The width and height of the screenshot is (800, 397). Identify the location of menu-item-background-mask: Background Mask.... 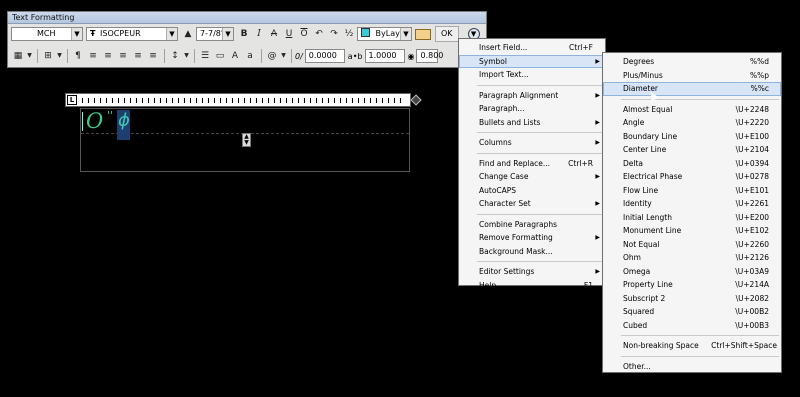
(532, 252).